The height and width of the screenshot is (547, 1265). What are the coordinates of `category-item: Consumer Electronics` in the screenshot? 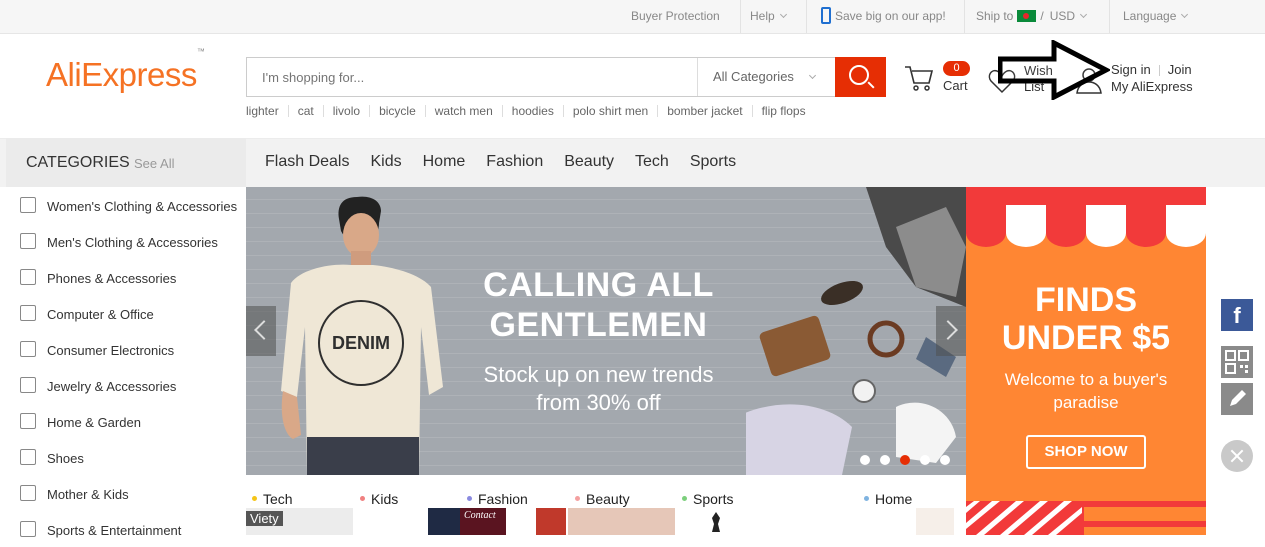 It's located at (126, 349).